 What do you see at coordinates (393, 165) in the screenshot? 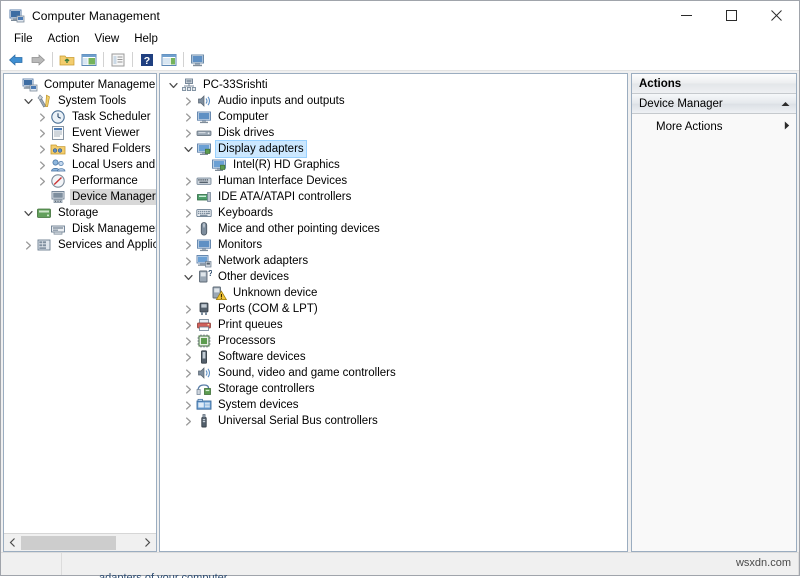
I see `device-tree-item-row: Intel(R) HD Graphics` at bounding box center [393, 165].